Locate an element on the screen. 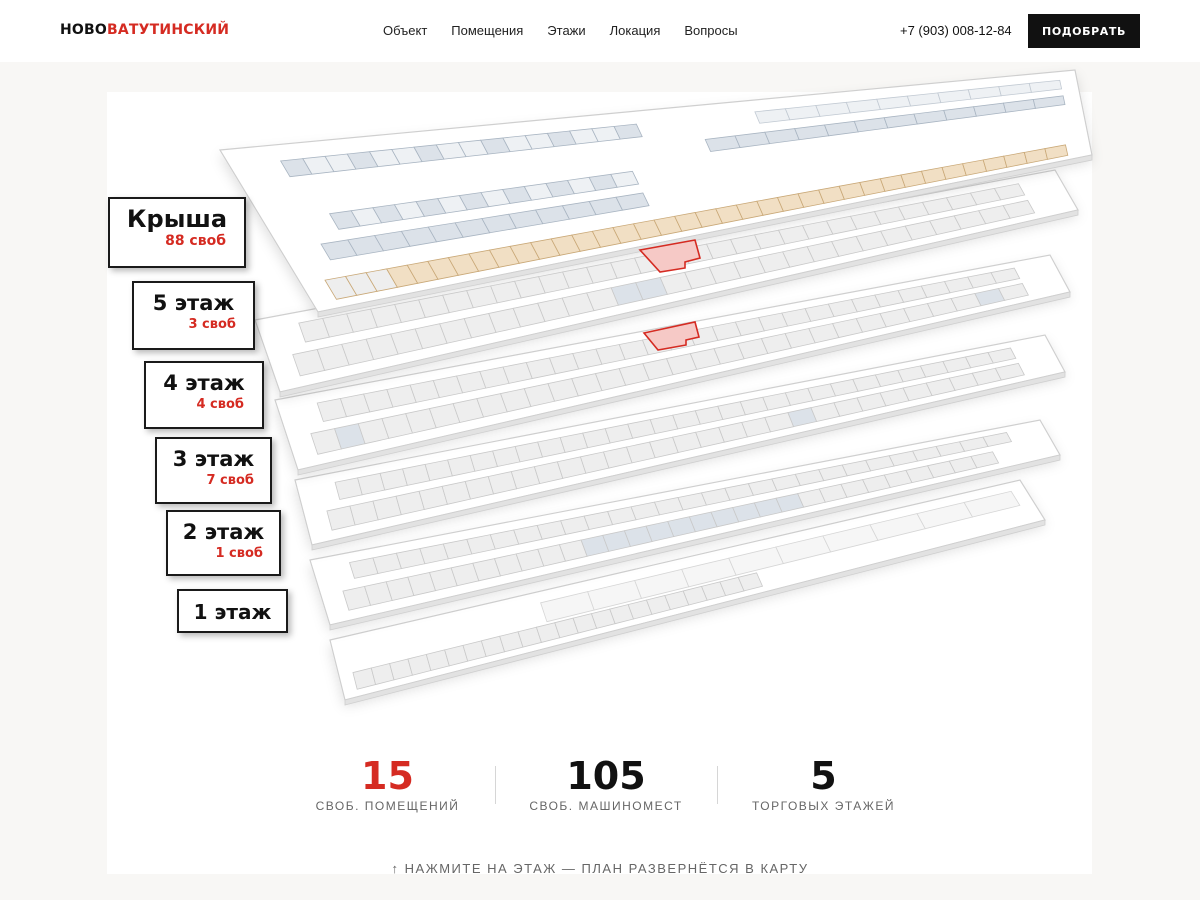 Image resolution: width=1200 pixels, height=900 pixels. floor-free-count: 88 своб is located at coordinates (195, 241).